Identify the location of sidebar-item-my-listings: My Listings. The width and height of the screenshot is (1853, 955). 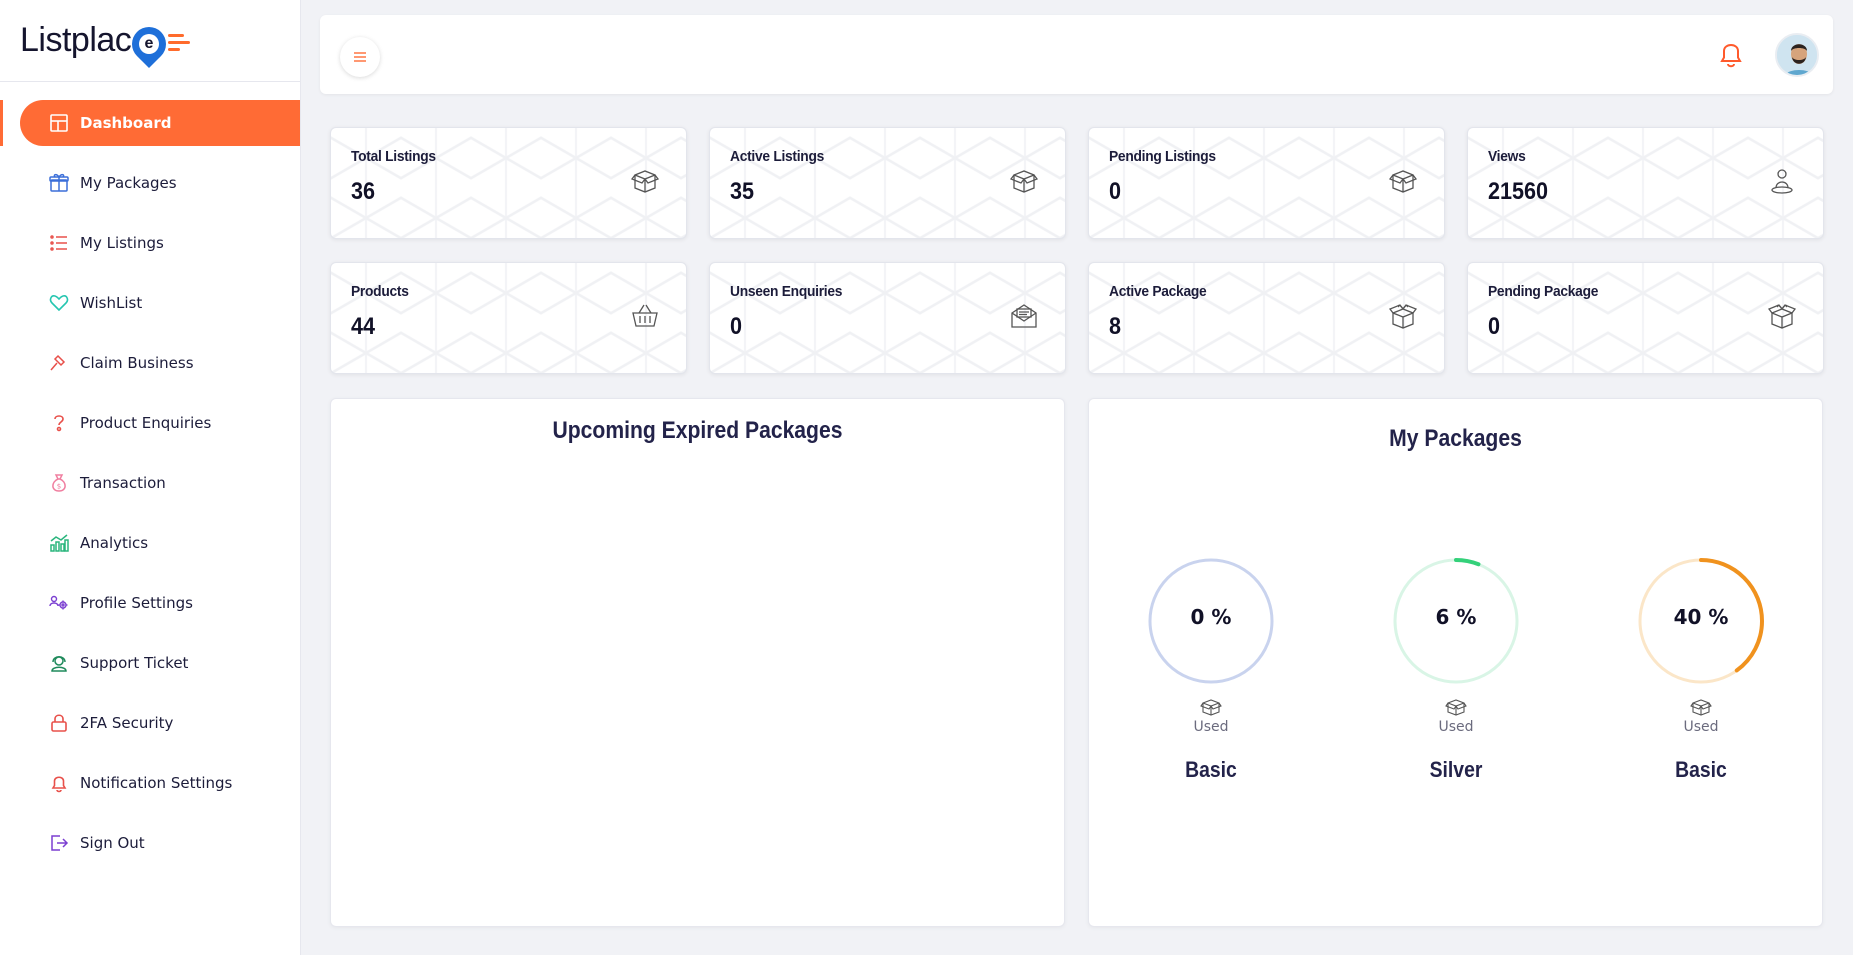
(160, 243).